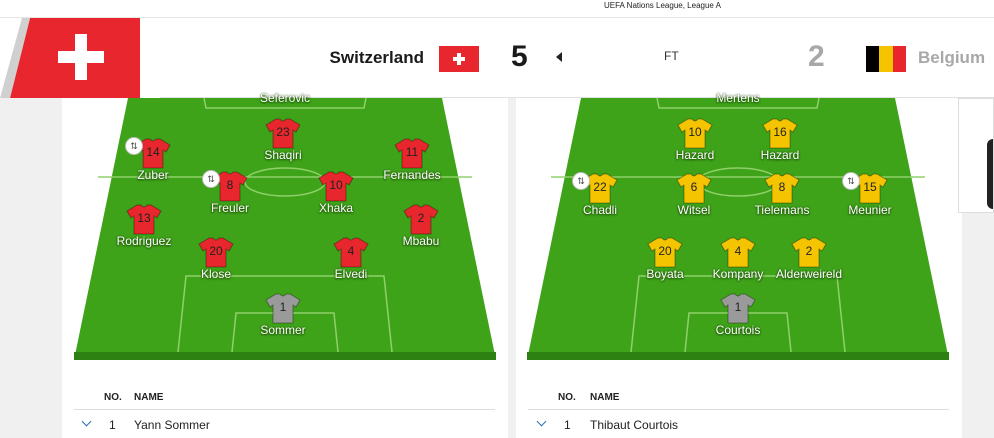  Describe the element at coordinates (113, 397) in the screenshot. I see `home-table-no-header: NO.` at that location.